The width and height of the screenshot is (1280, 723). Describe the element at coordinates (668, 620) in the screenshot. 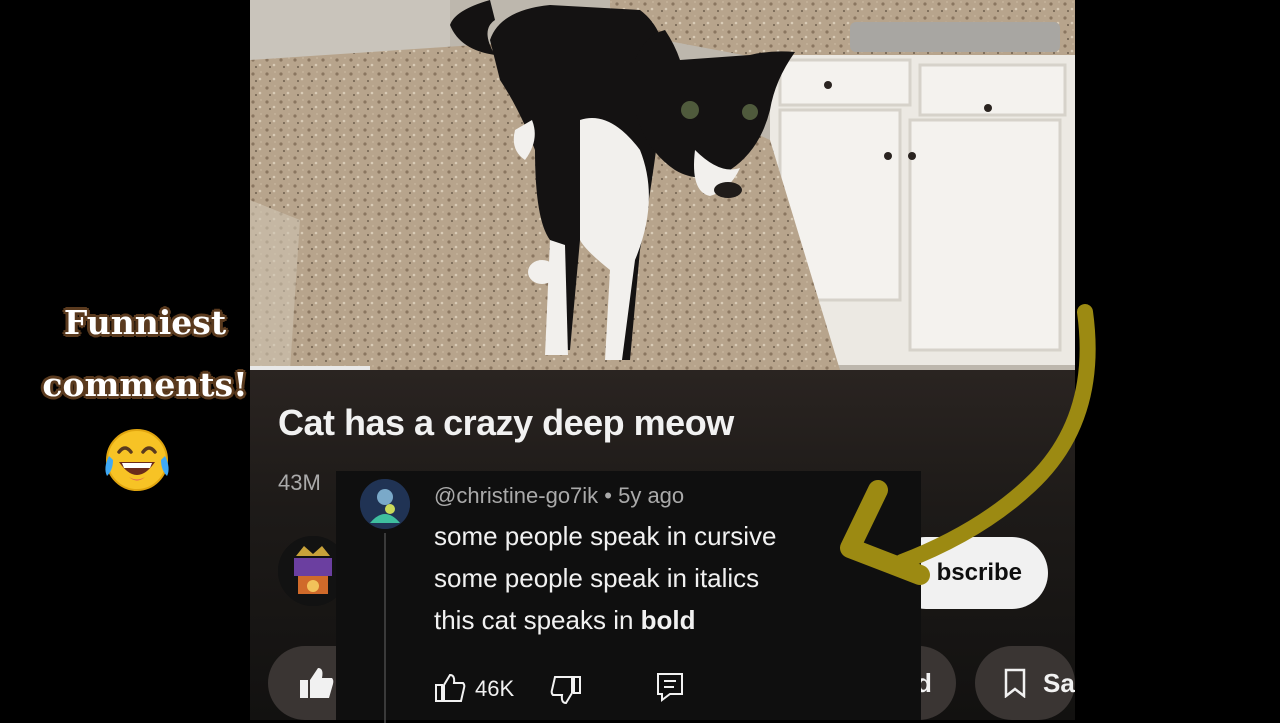

I see `comment-bold-word: bold` at that location.